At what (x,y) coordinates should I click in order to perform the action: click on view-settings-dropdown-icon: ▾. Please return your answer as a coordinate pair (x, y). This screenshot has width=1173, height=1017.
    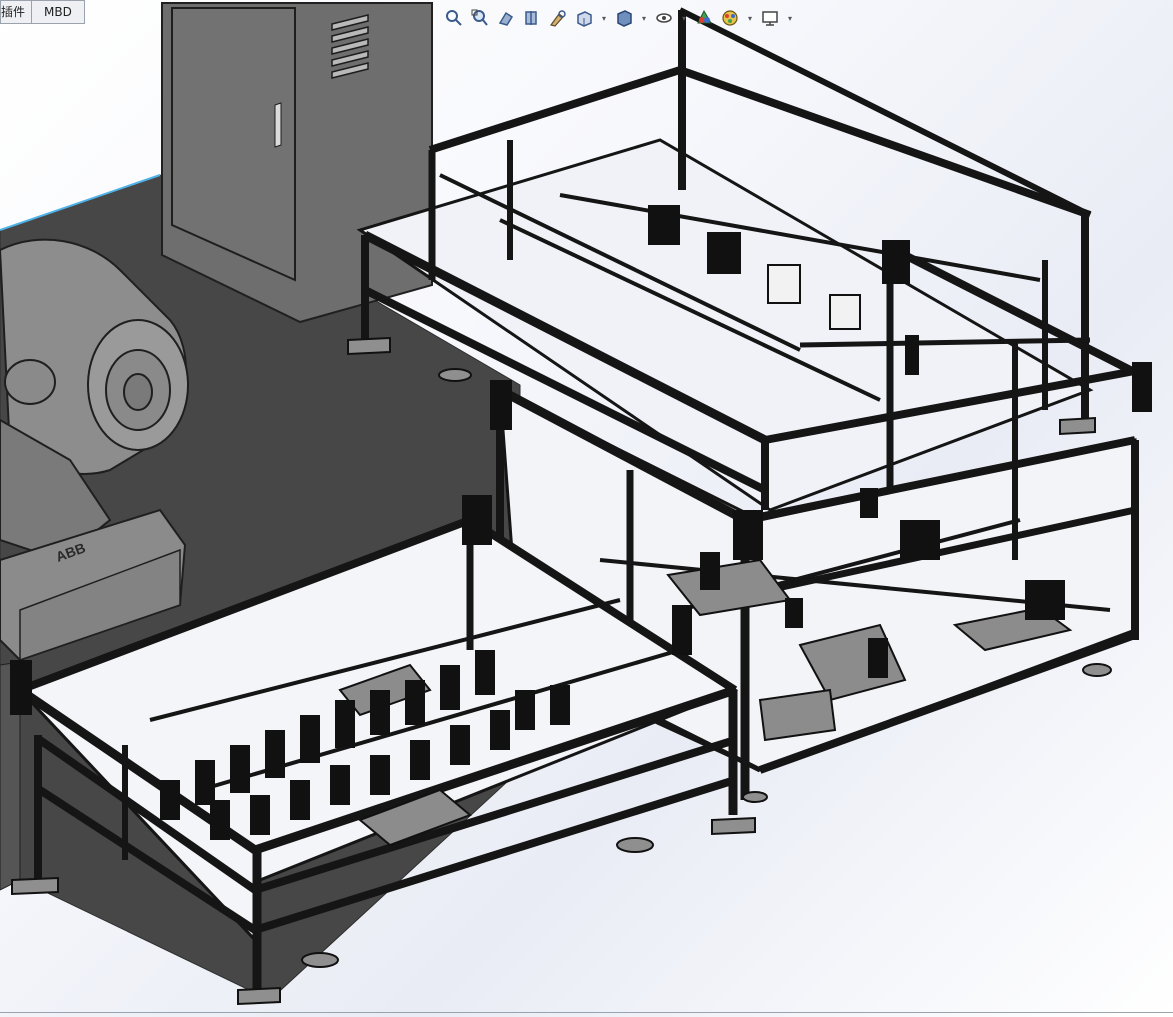
    Looking at the image, I should click on (790, 18).